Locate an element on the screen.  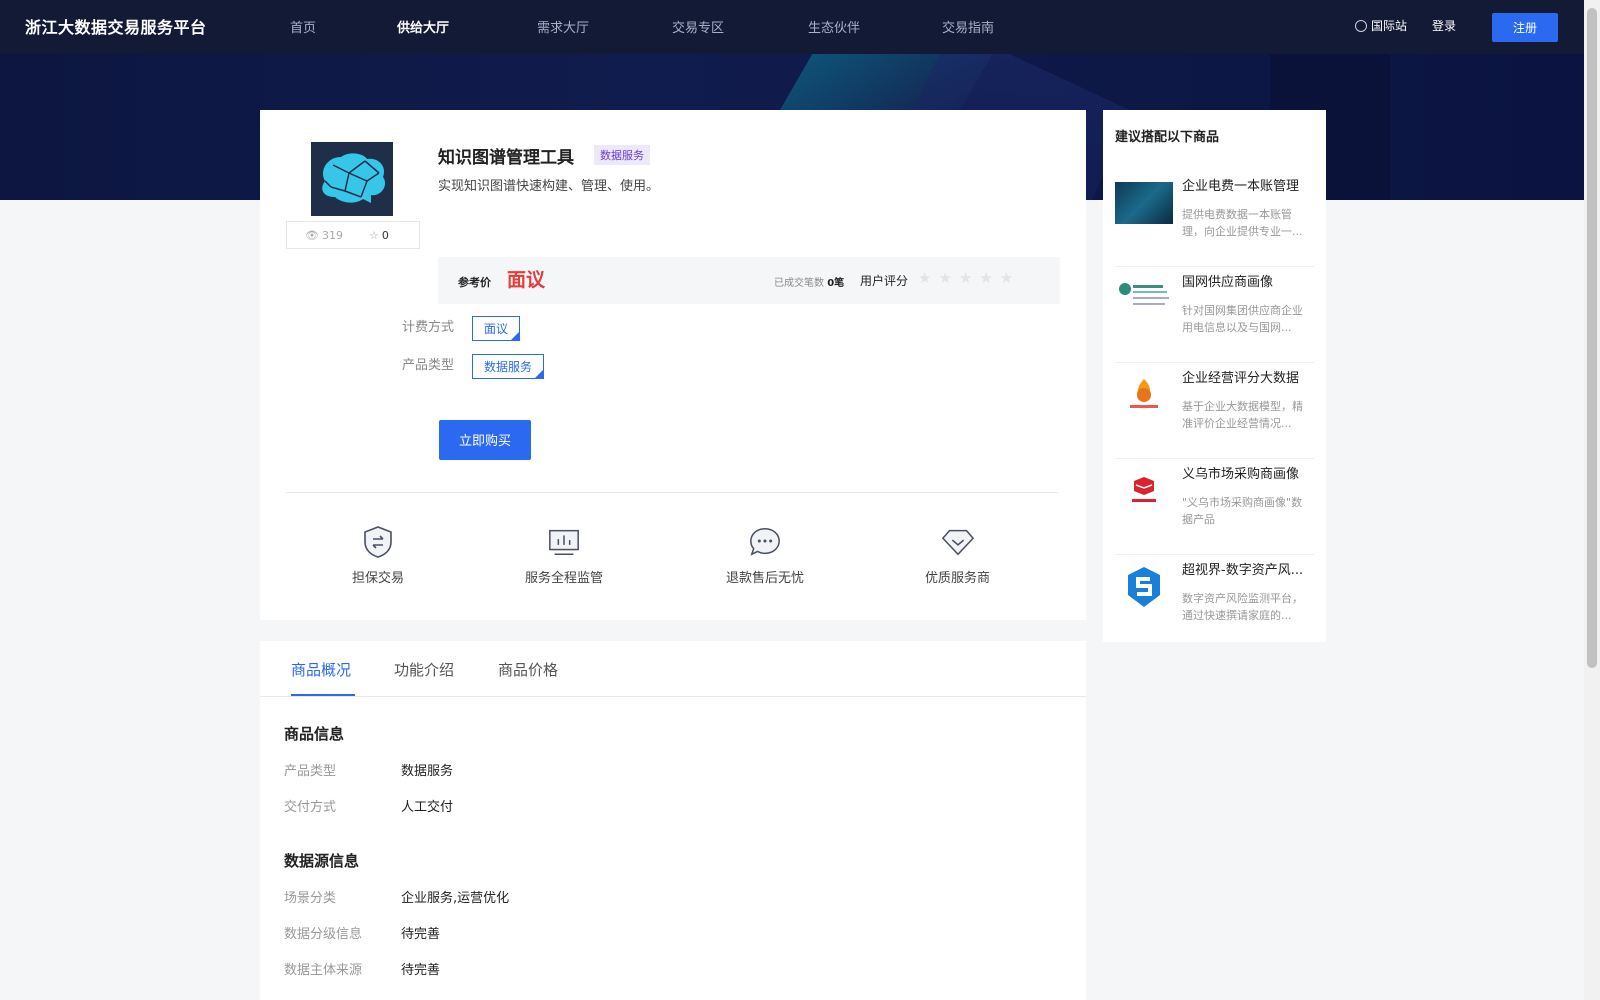
deals-label: 已成交笔数 is located at coordinates (799, 283).